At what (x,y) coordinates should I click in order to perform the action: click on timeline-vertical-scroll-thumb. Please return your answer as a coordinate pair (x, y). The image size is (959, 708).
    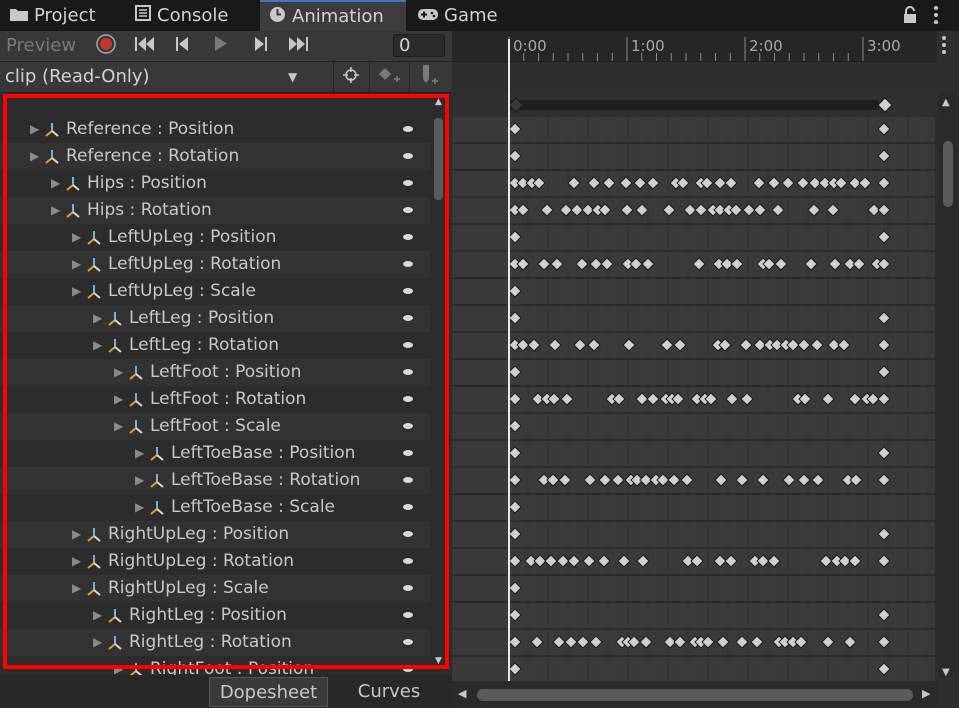
    Looking at the image, I should click on (948, 174).